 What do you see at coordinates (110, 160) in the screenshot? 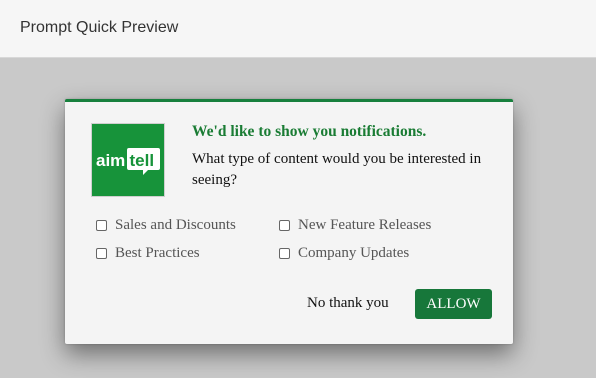
I see `svg-text: aim` at bounding box center [110, 160].